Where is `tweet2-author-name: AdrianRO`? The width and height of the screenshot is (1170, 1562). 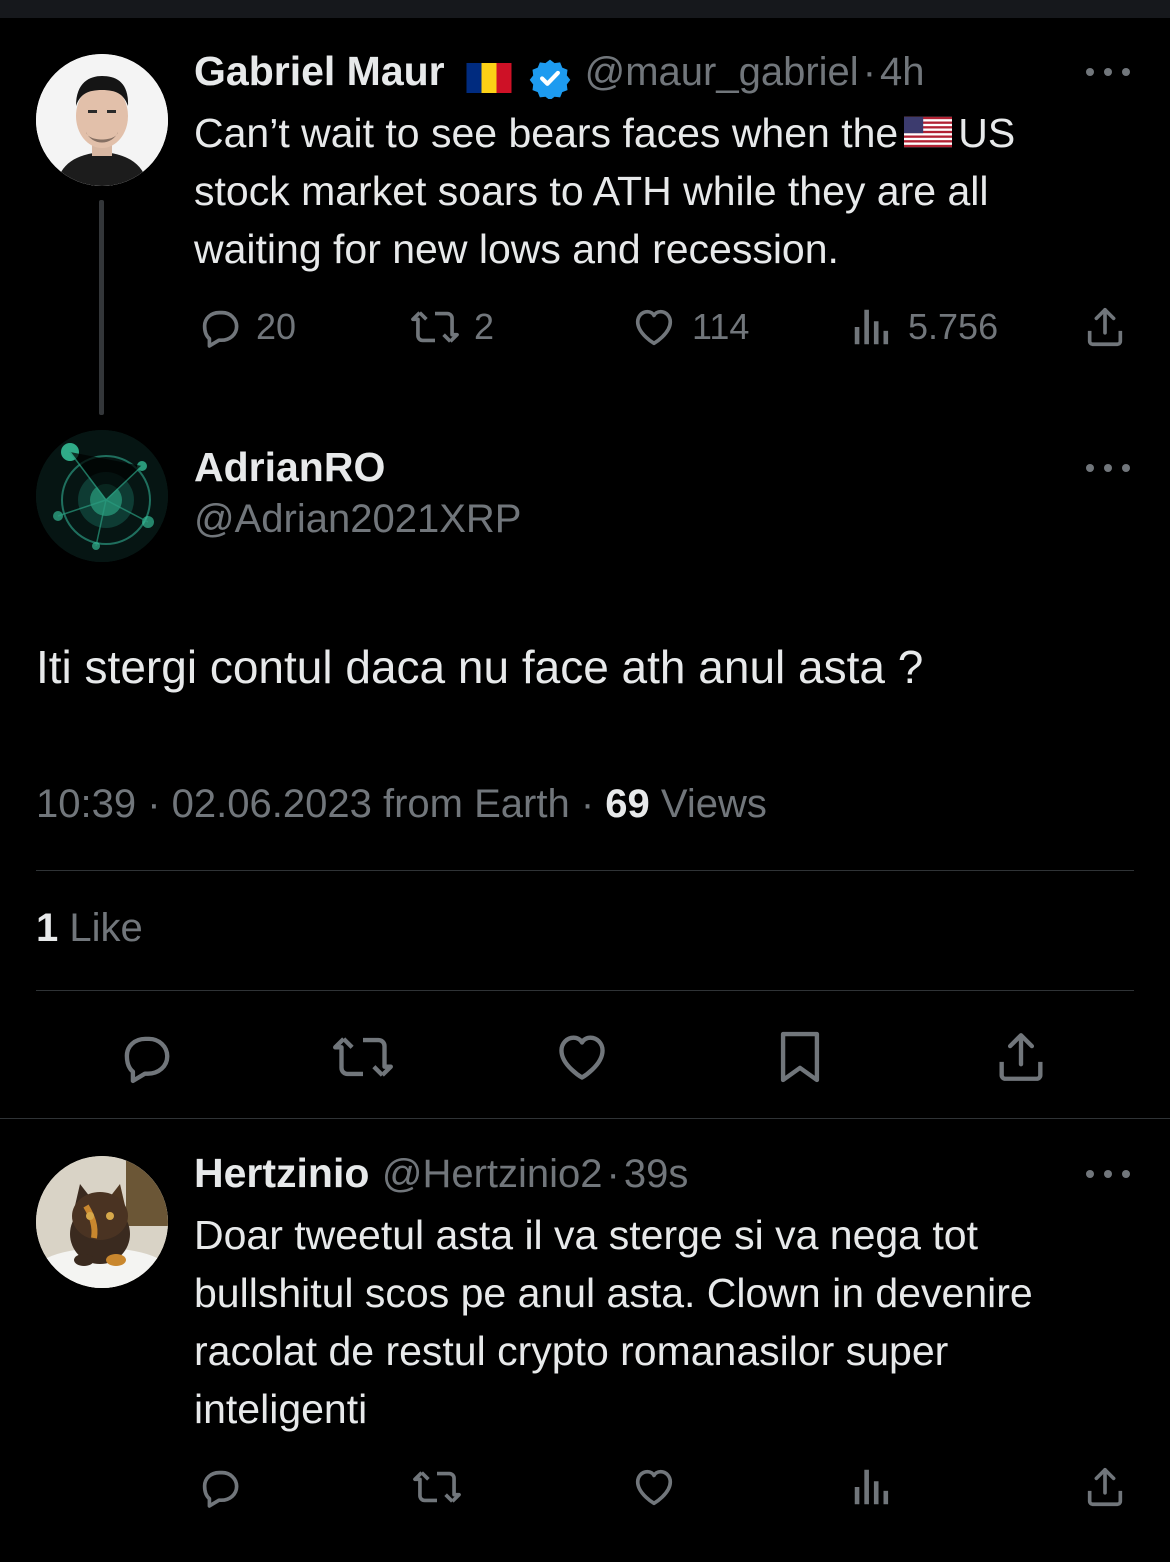 tweet2-author-name: AdrianRO is located at coordinates (357, 467).